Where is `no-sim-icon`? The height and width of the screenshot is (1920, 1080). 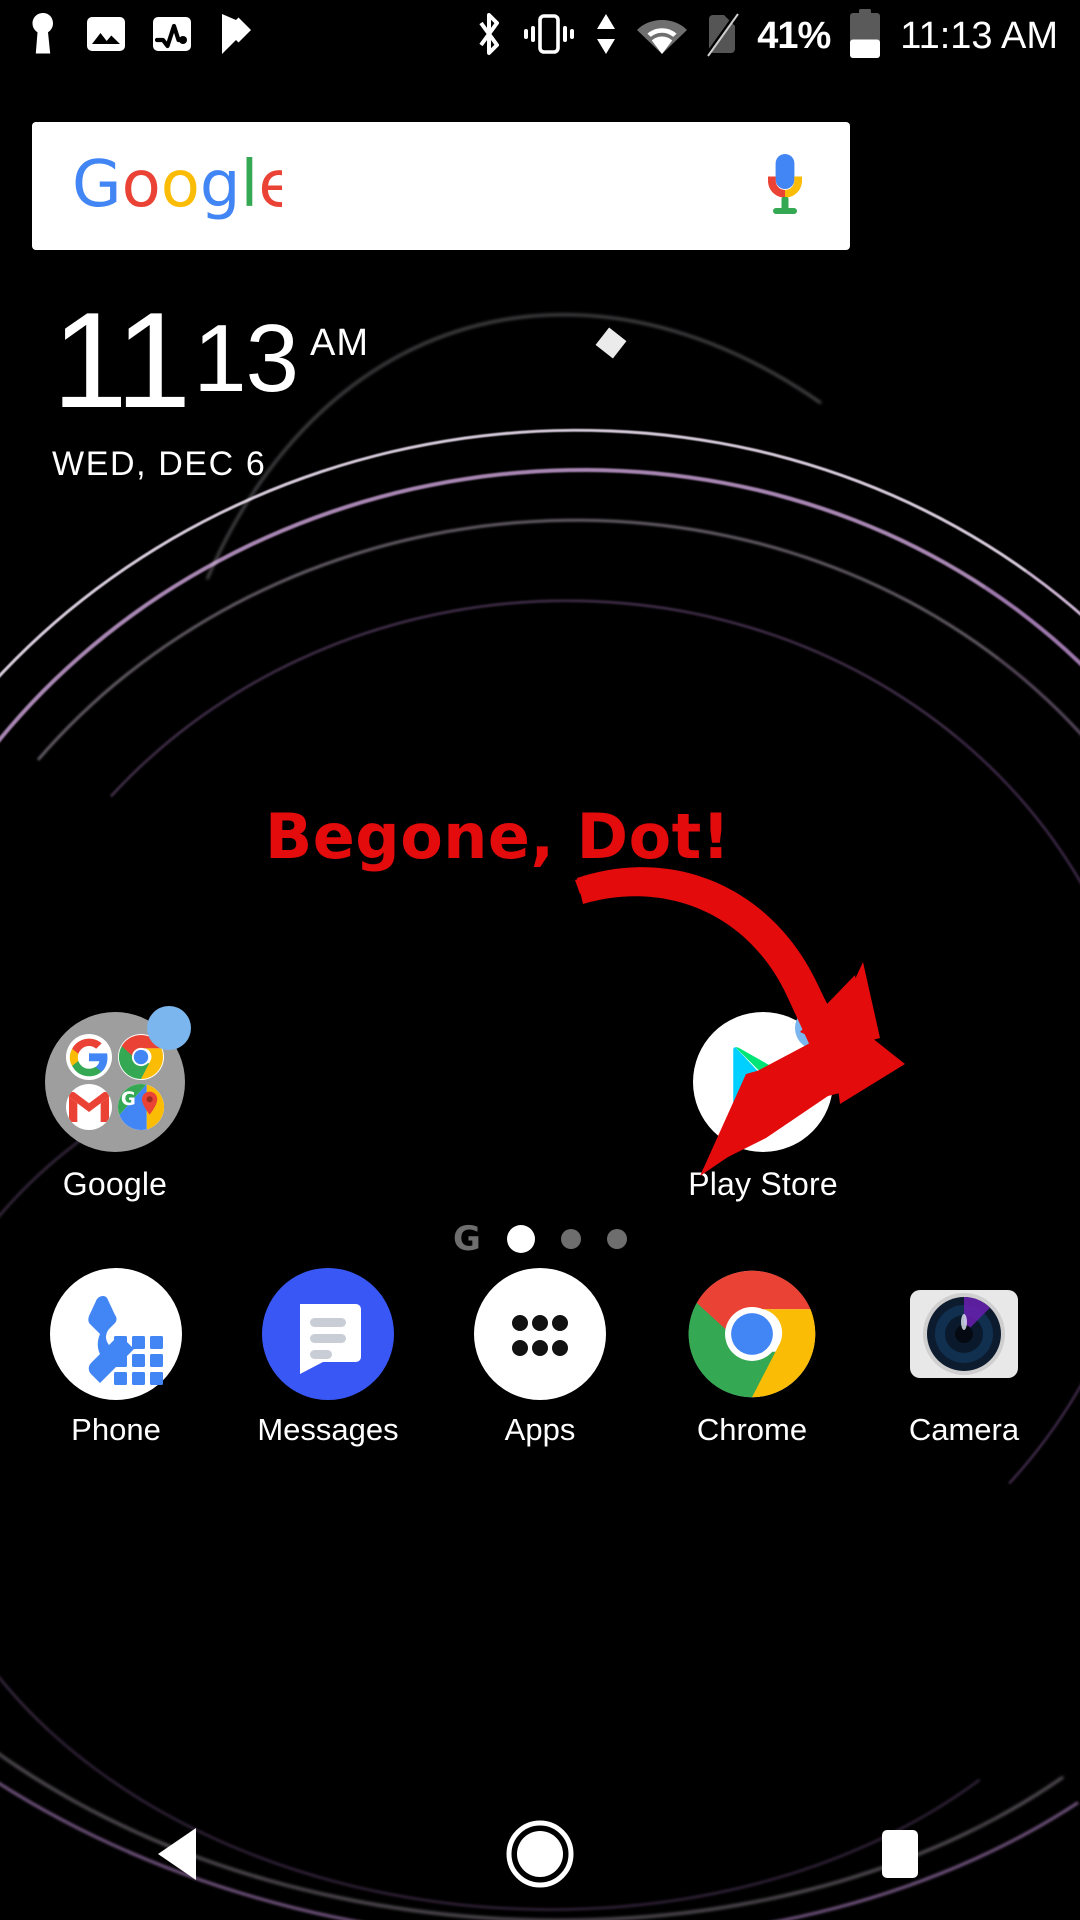 no-sim-icon is located at coordinates (722, 36).